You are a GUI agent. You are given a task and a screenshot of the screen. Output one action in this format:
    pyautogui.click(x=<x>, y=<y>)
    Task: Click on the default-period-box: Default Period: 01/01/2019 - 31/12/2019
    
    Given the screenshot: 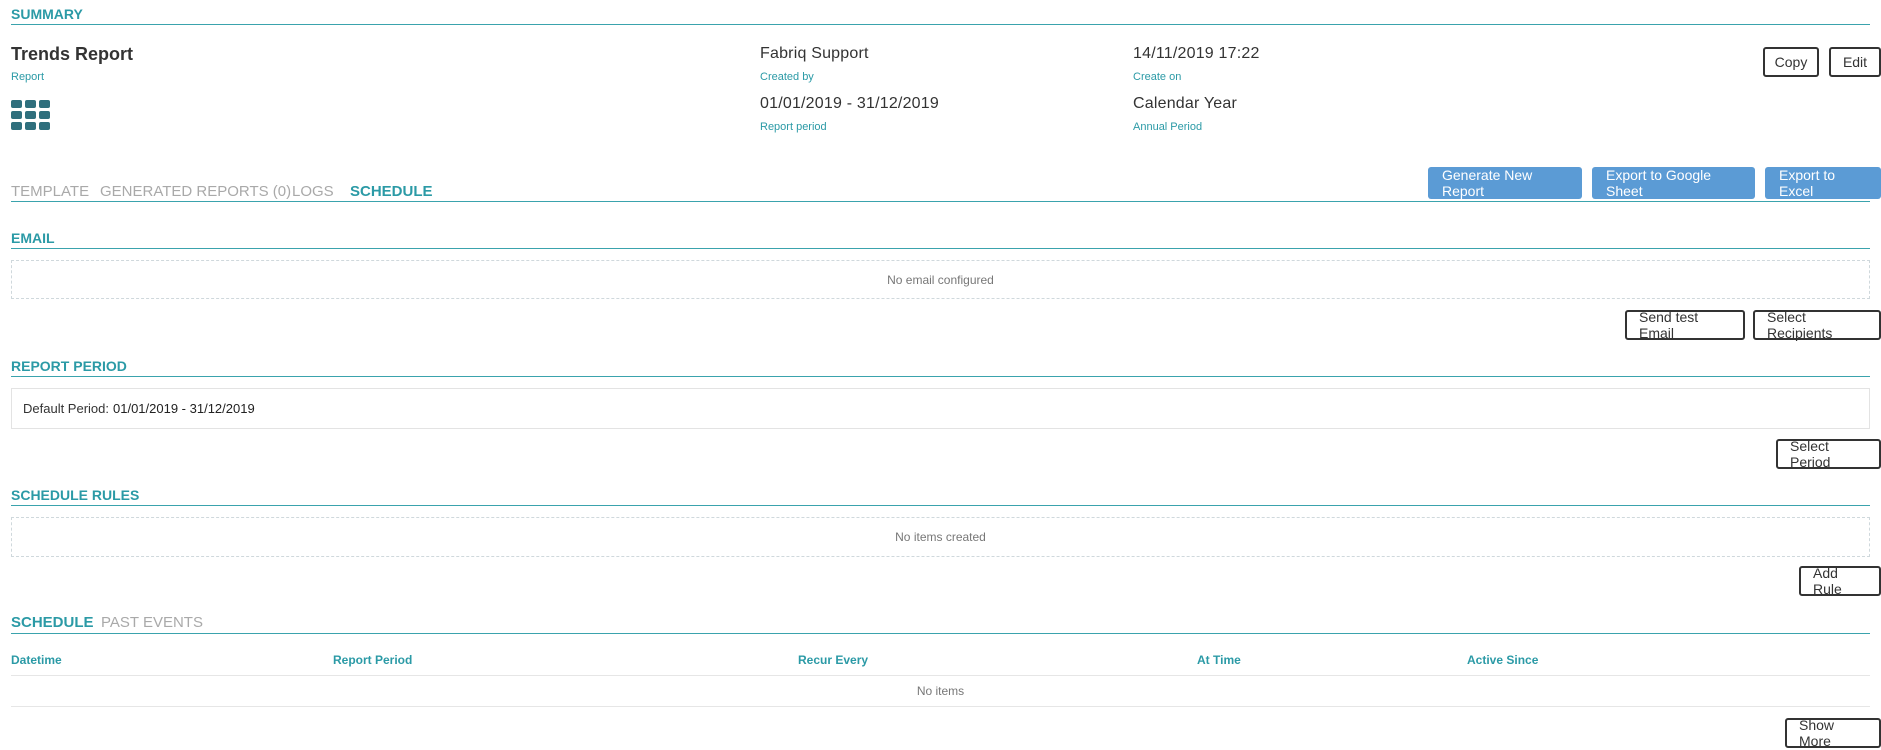 What is the action you would take?
    pyautogui.click(x=940, y=408)
    